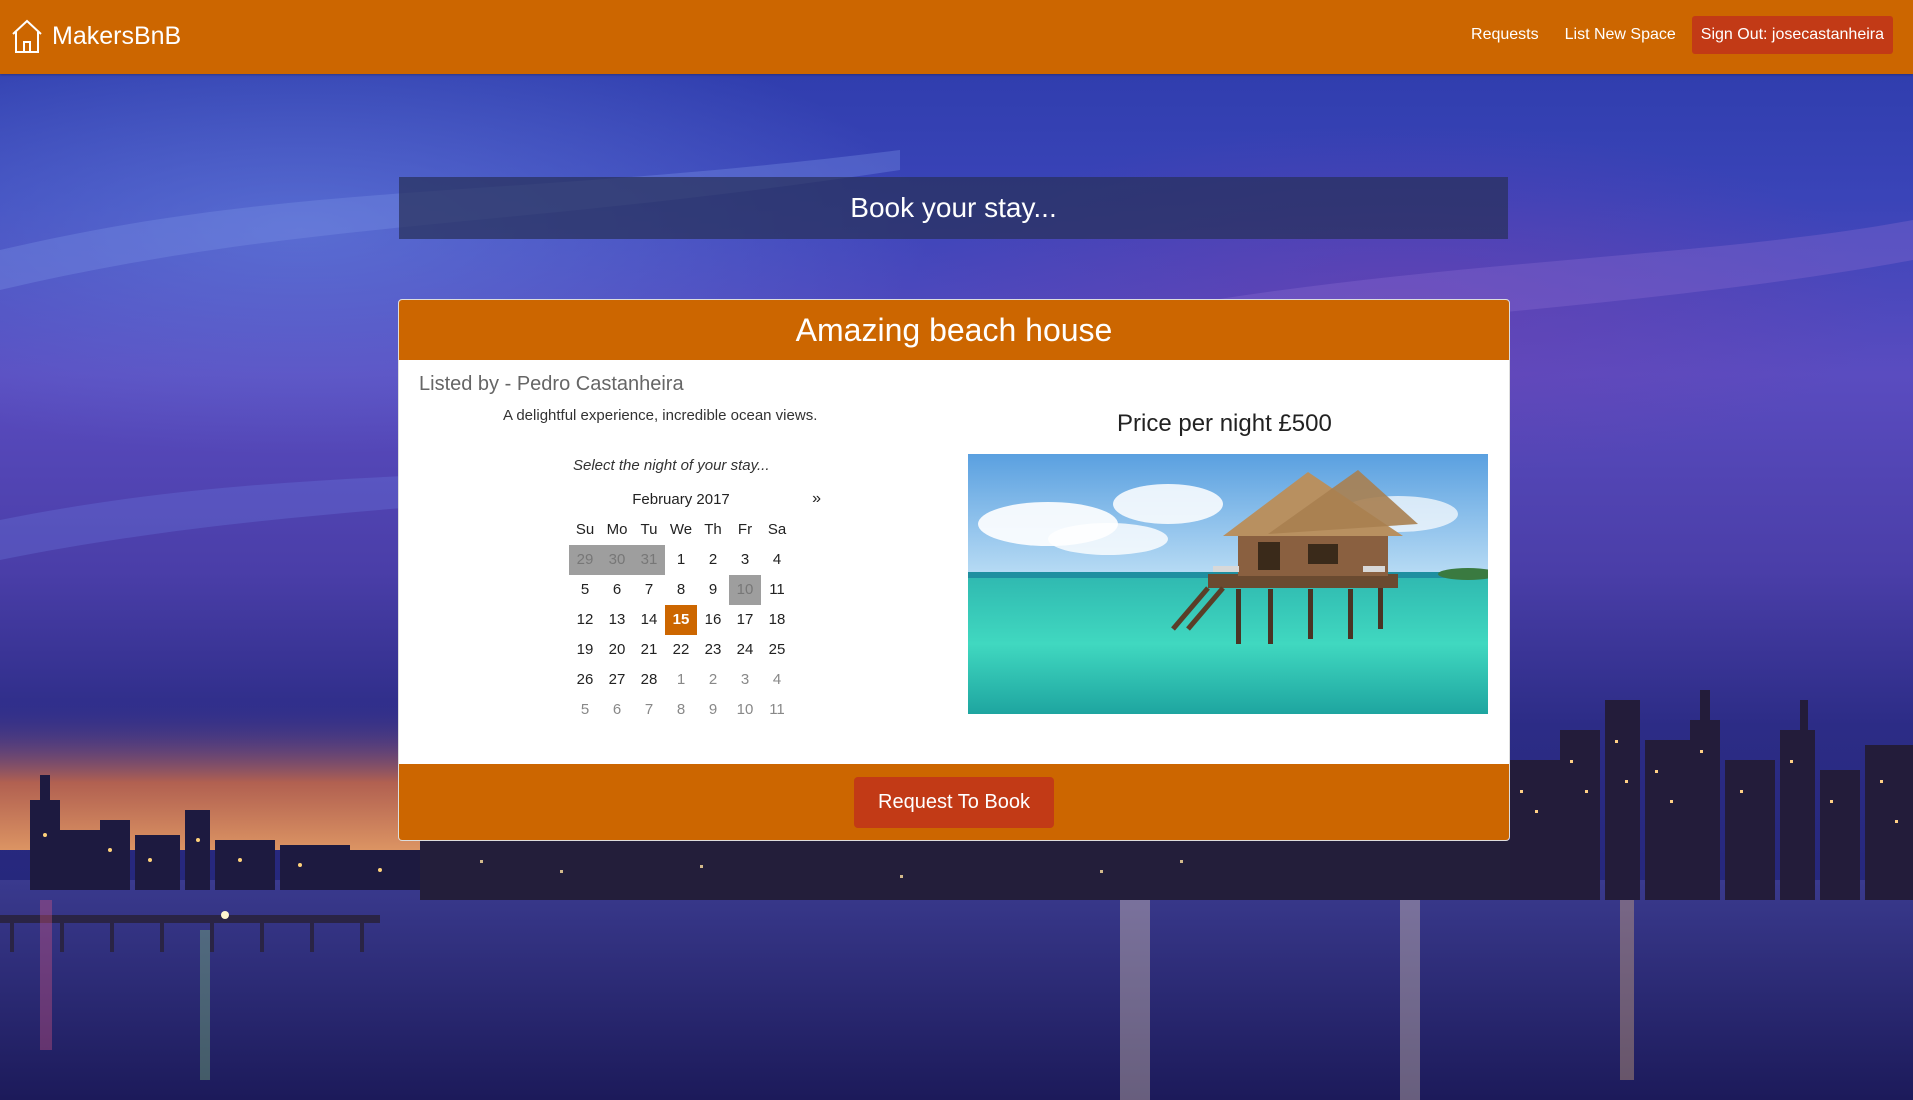 The width and height of the screenshot is (1913, 1100). I want to click on calendar-day: 15, so click(681, 620).